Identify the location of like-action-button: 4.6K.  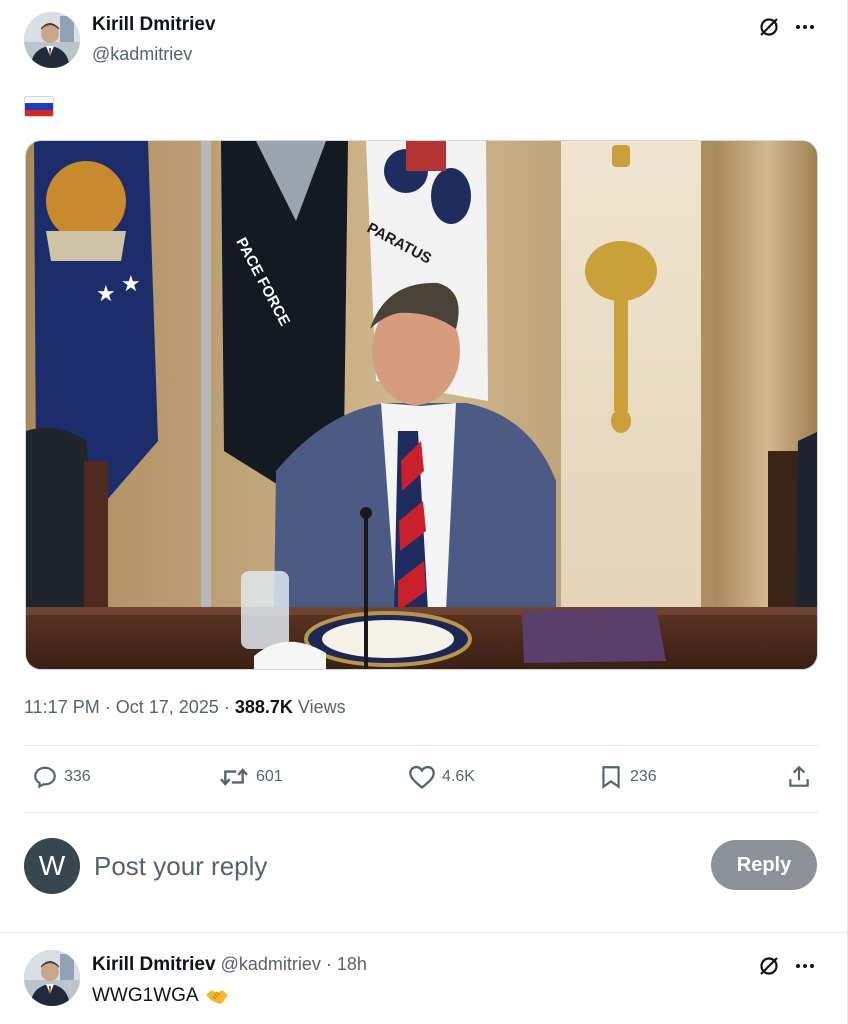
(441, 777).